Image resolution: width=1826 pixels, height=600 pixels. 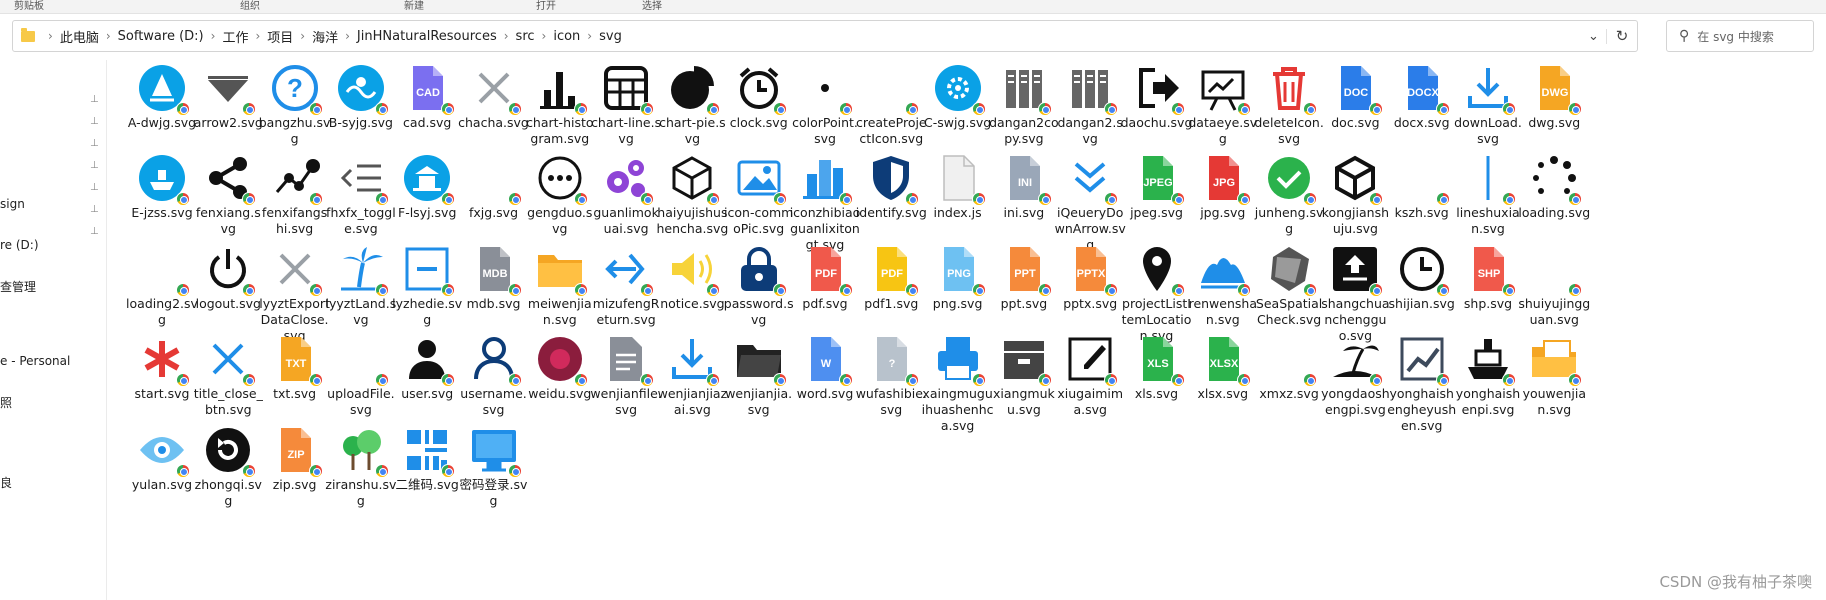 What do you see at coordinates (1289, 385) in the screenshot?
I see `file-item: xmxz.svg` at bounding box center [1289, 385].